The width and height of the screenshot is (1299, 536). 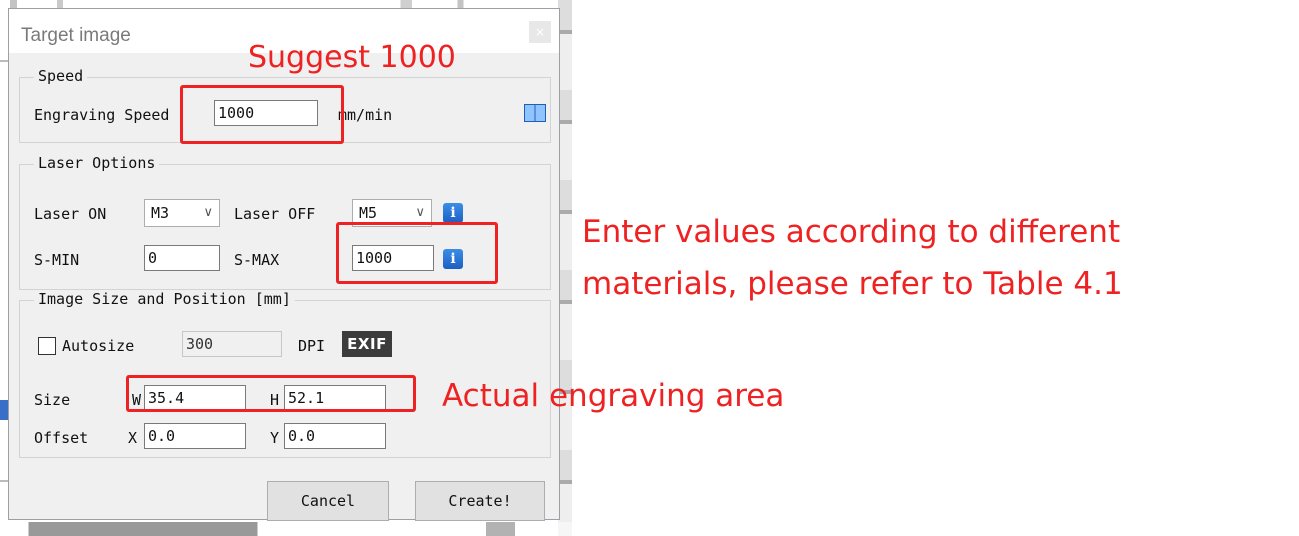 What do you see at coordinates (352, 57) in the screenshot?
I see `suggest-annotation: Suggest 1000` at bounding box center [352, 57].